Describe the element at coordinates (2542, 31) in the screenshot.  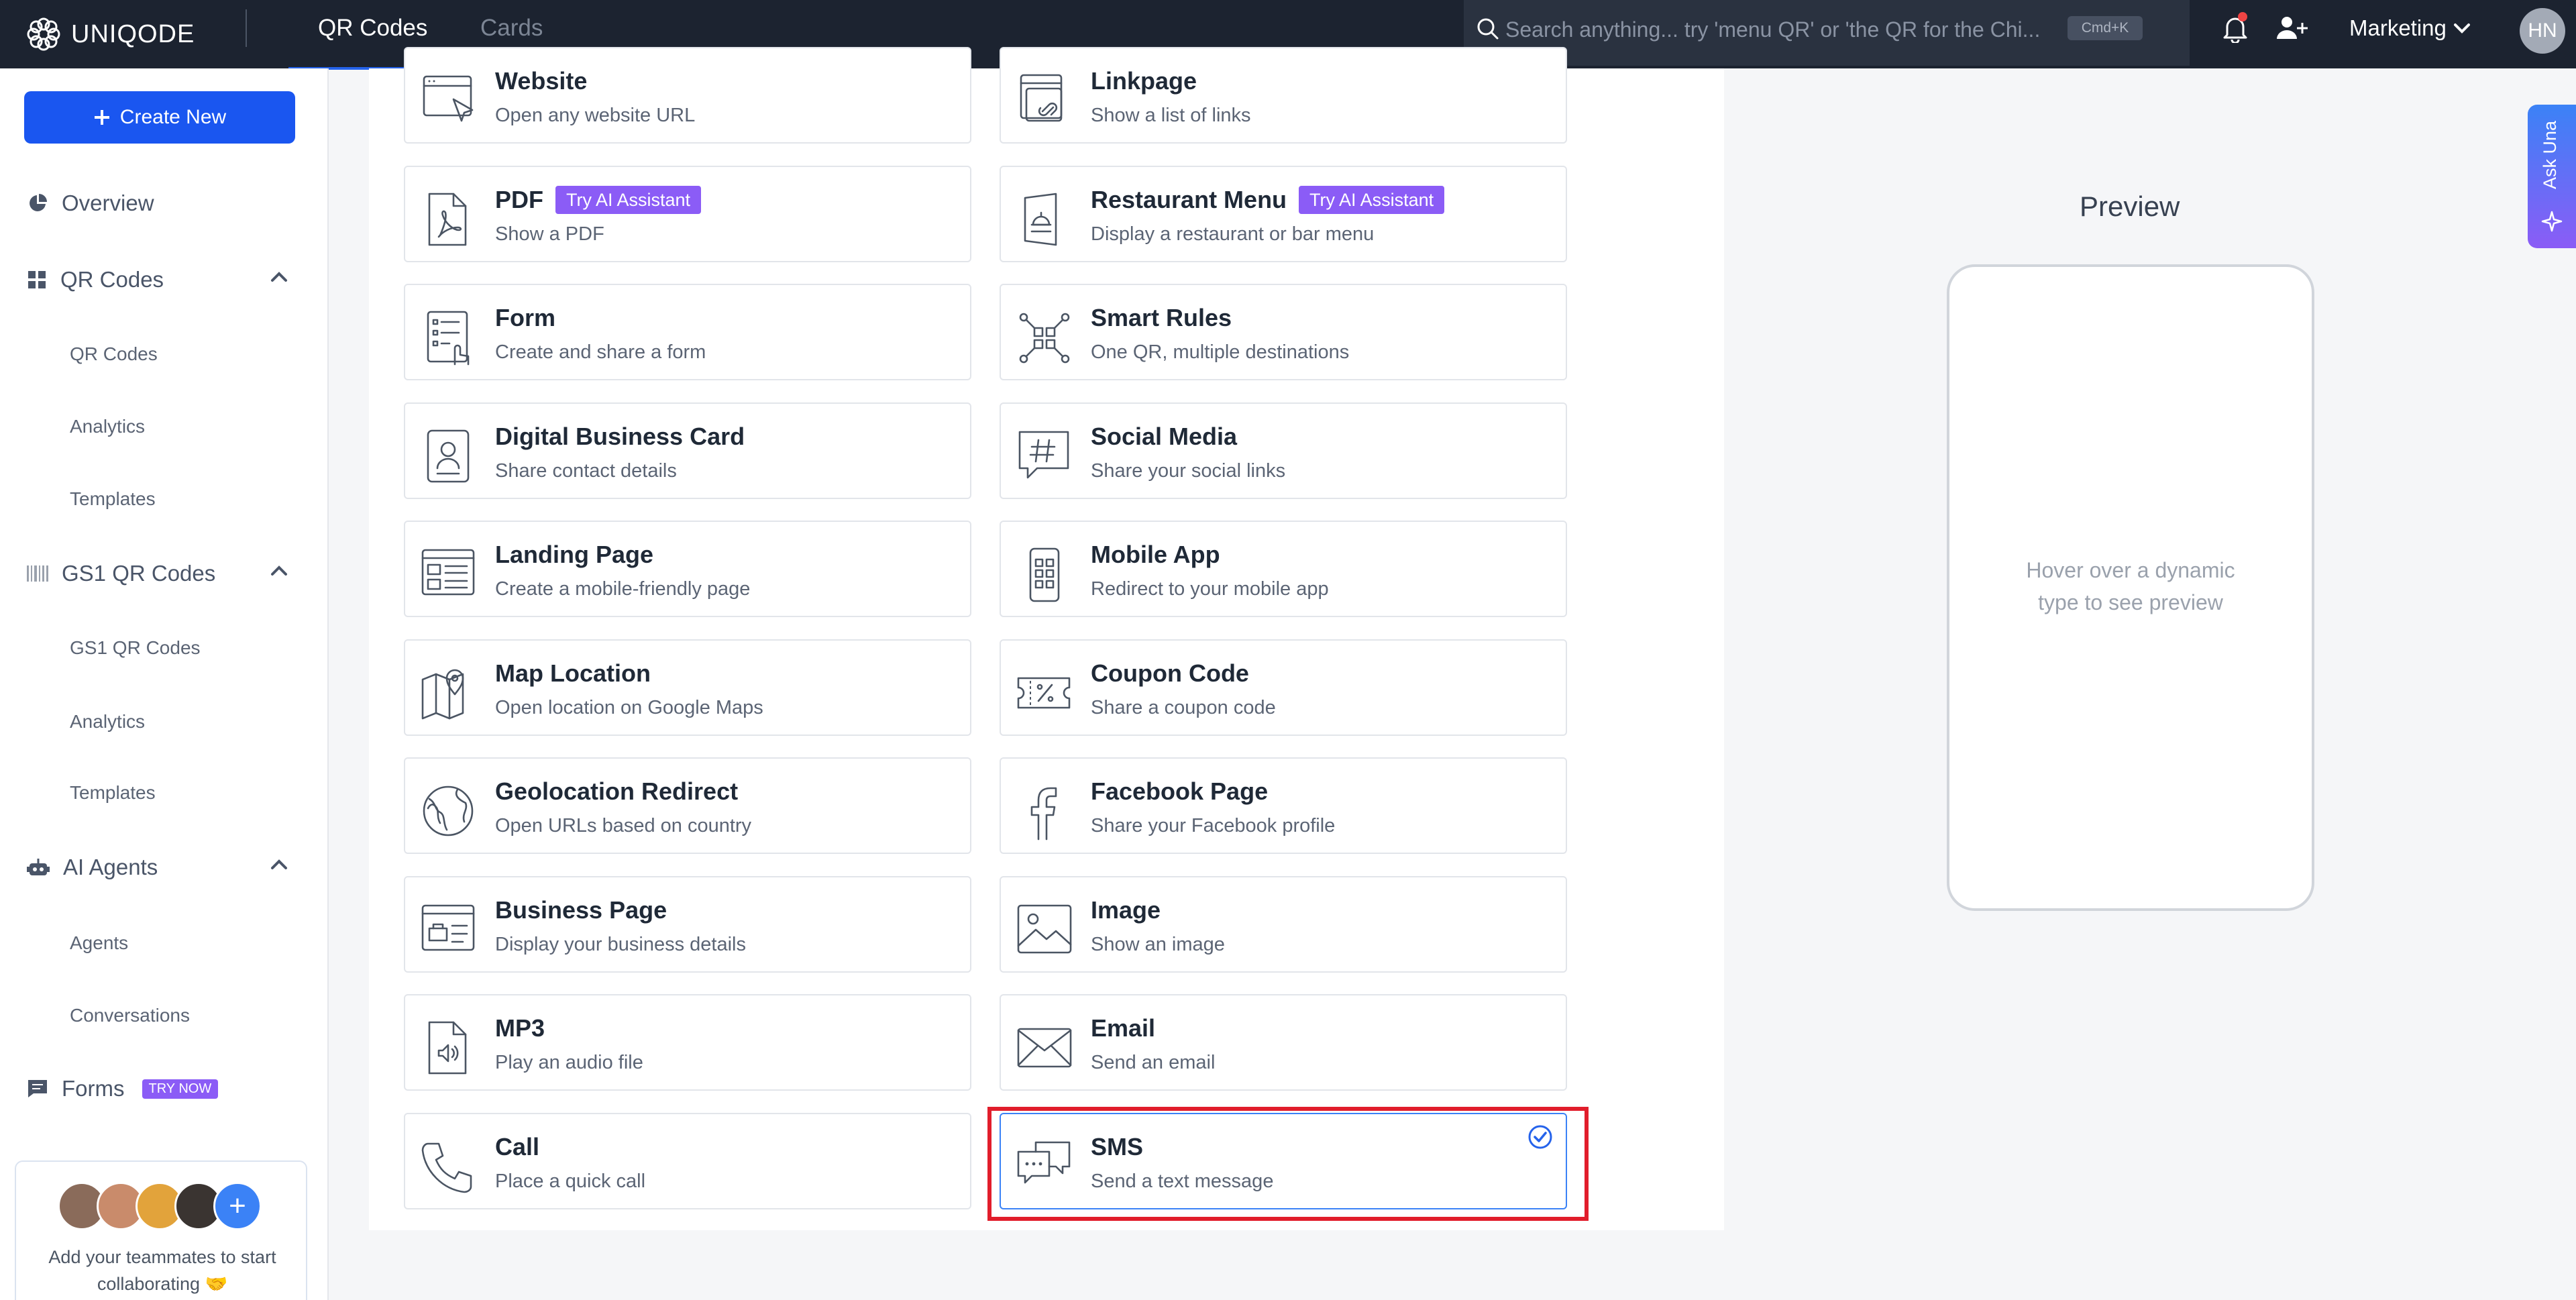
I see `user-avatar: HN` at that location.